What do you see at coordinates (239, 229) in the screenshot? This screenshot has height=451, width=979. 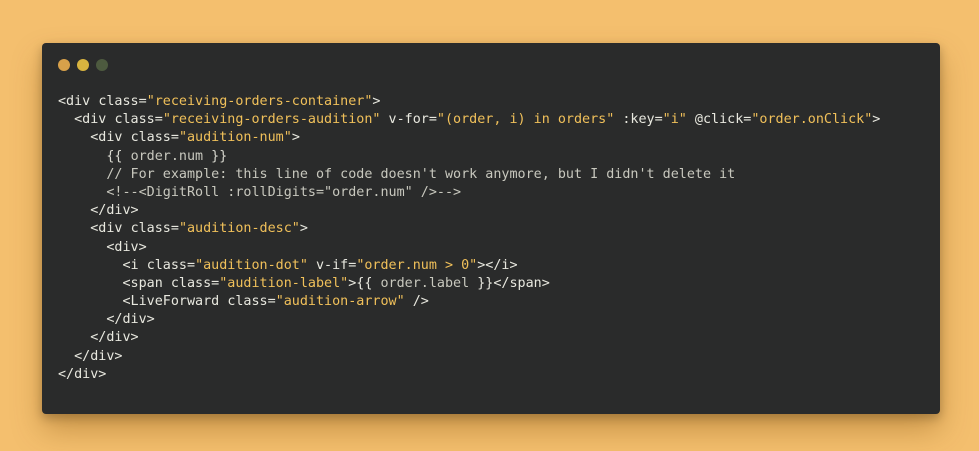 I see `code-token: "audition-desc"` at bounding box center [239, 229].